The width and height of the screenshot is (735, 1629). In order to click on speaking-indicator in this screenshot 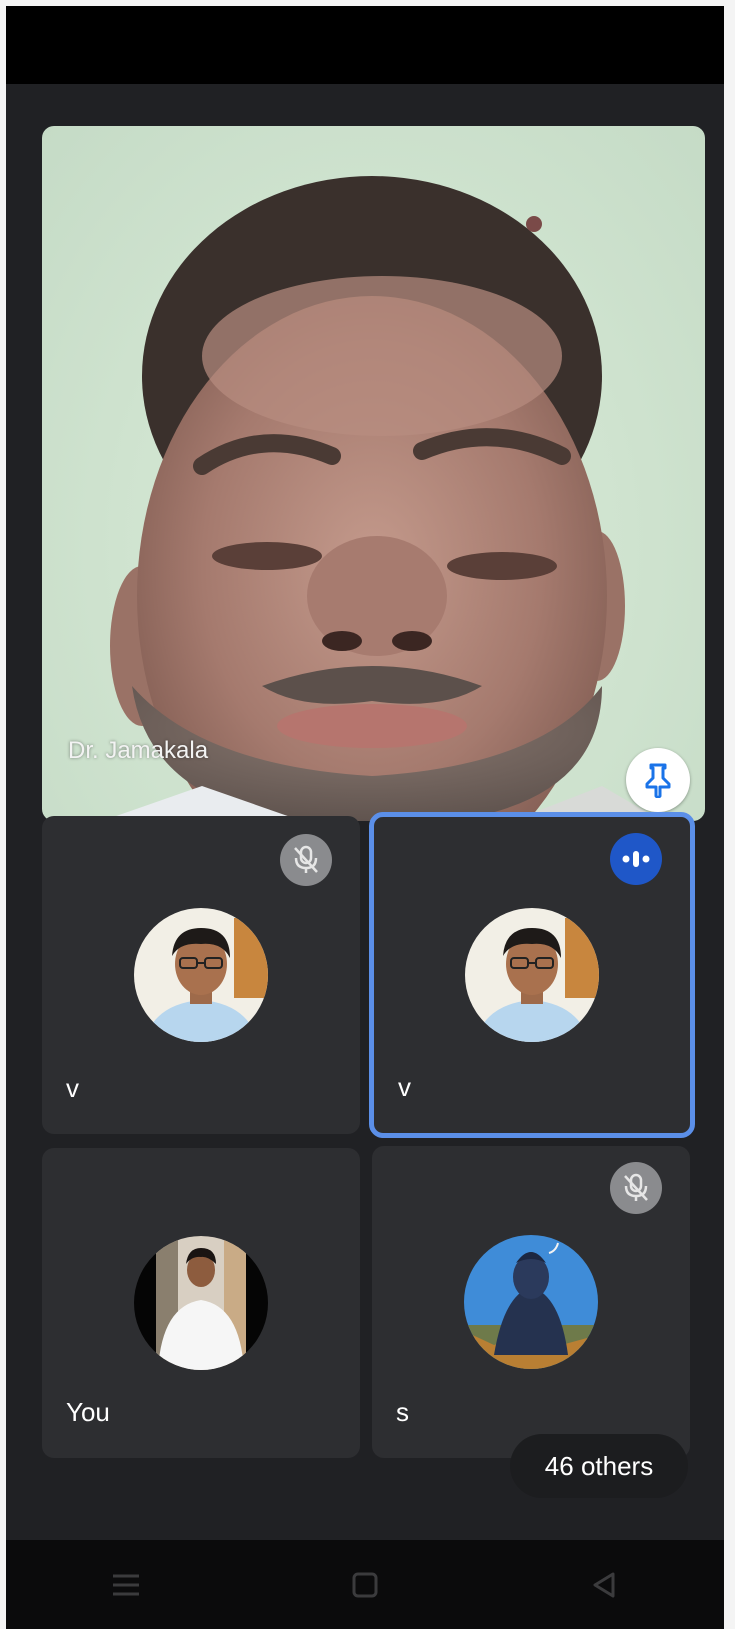, I will do `click(636, 859)`.